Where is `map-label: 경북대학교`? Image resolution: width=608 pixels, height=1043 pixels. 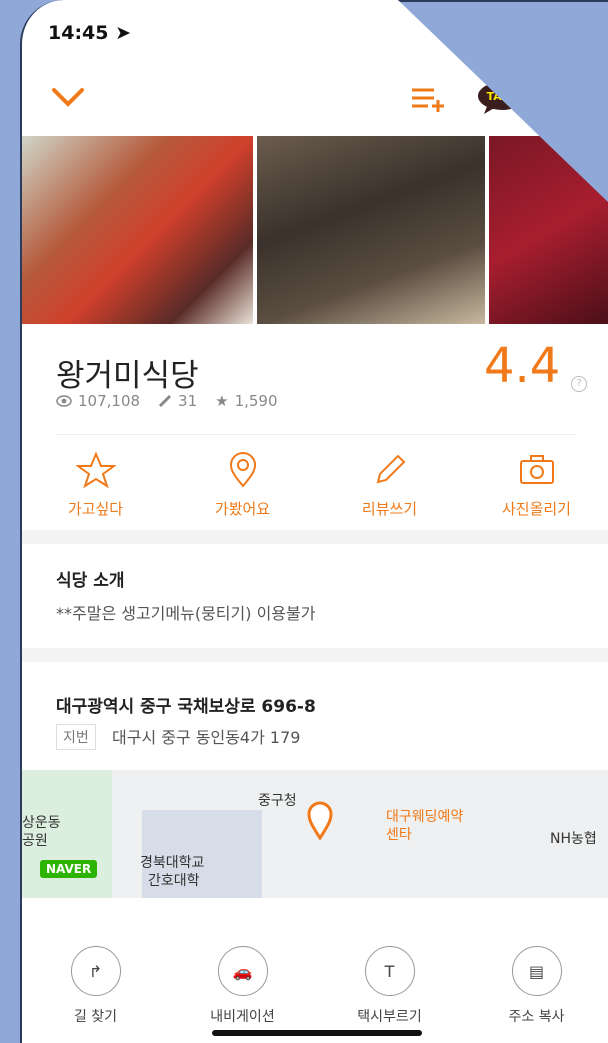 map-label: 경북대학교 is located at coordinates (172, 863).